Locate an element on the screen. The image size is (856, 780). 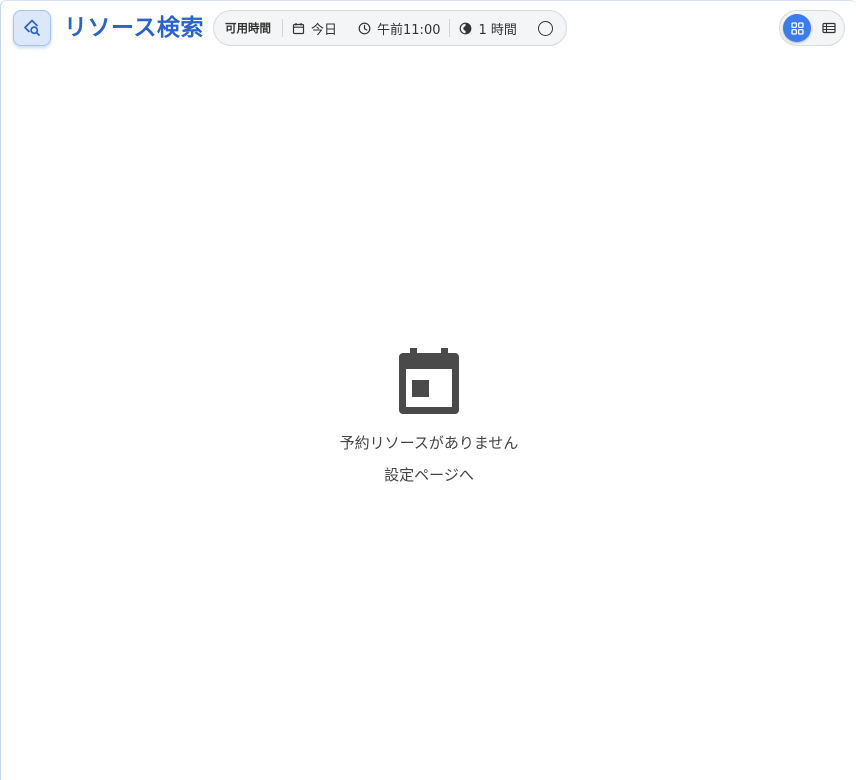
settings-page-link: 設定ページへ is located at coordinates (429, 475).